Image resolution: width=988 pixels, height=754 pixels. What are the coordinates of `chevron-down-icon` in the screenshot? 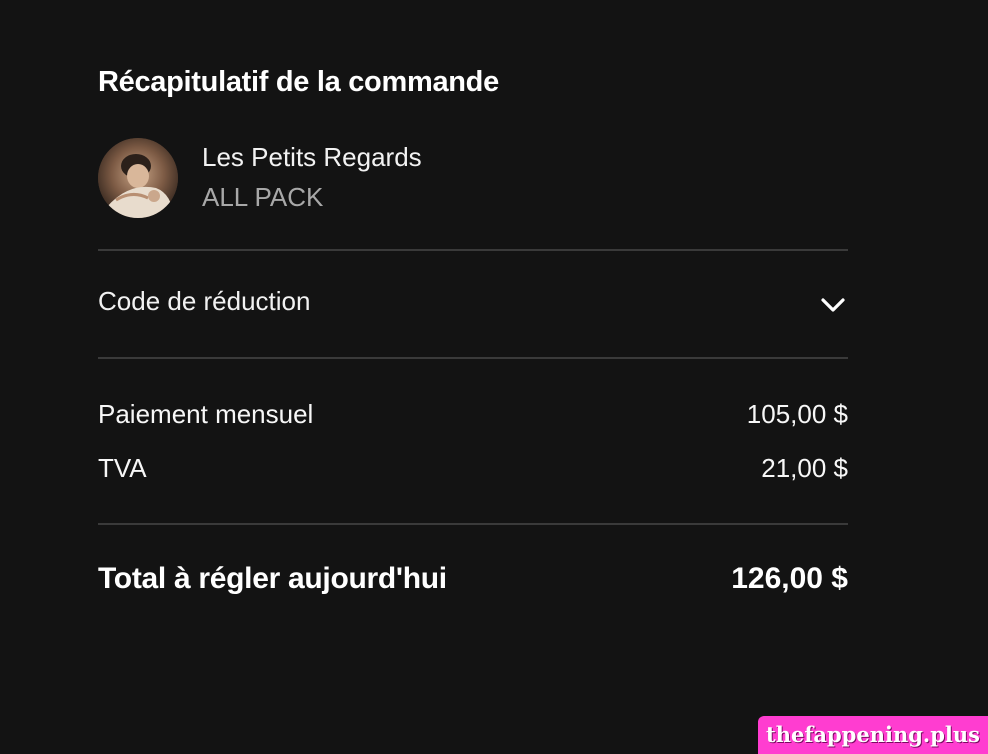 It's located at (833, 305).